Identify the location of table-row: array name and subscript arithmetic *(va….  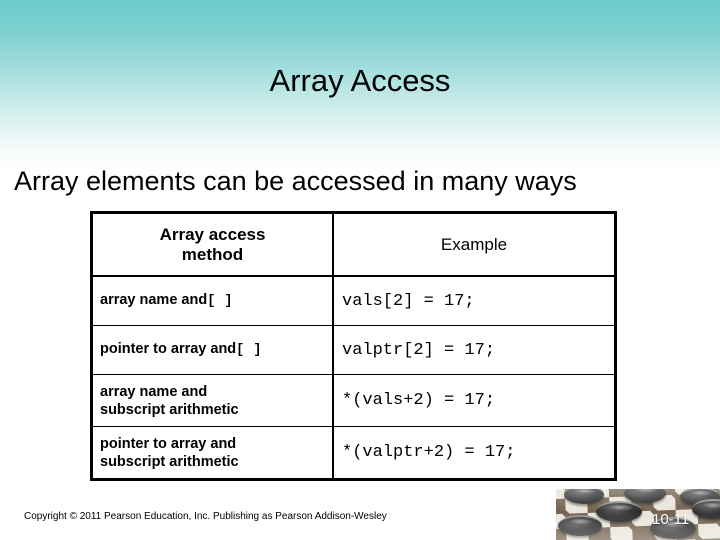
(353, 400).